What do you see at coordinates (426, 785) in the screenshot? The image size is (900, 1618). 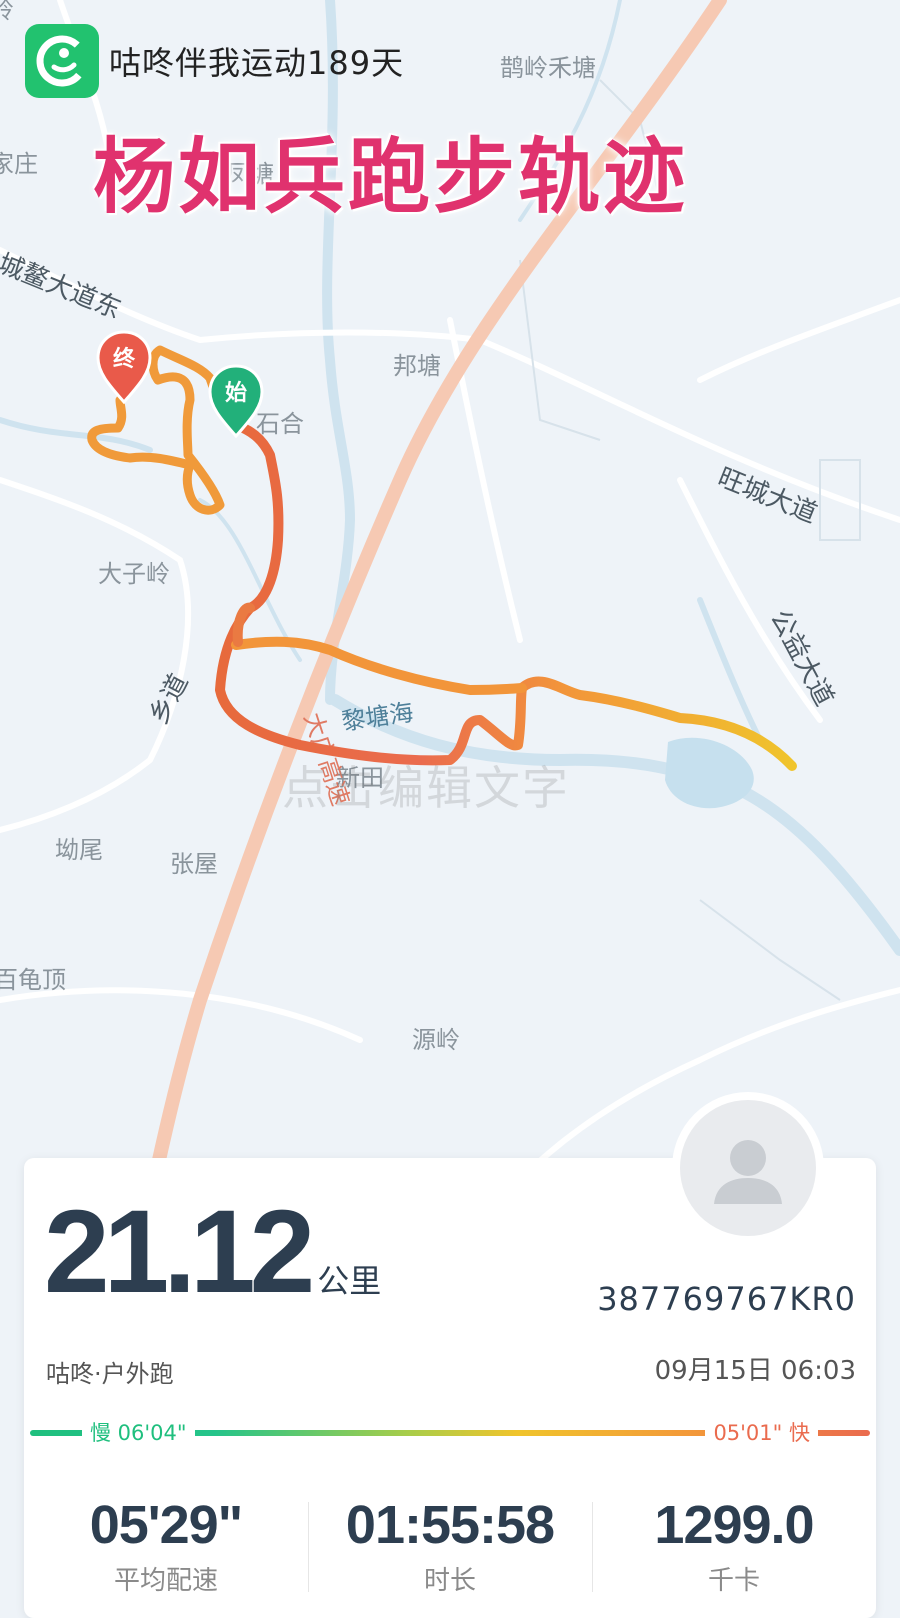 I see `edit-text-watermark: 点击编辑文字` at bounding box center [426, 785].